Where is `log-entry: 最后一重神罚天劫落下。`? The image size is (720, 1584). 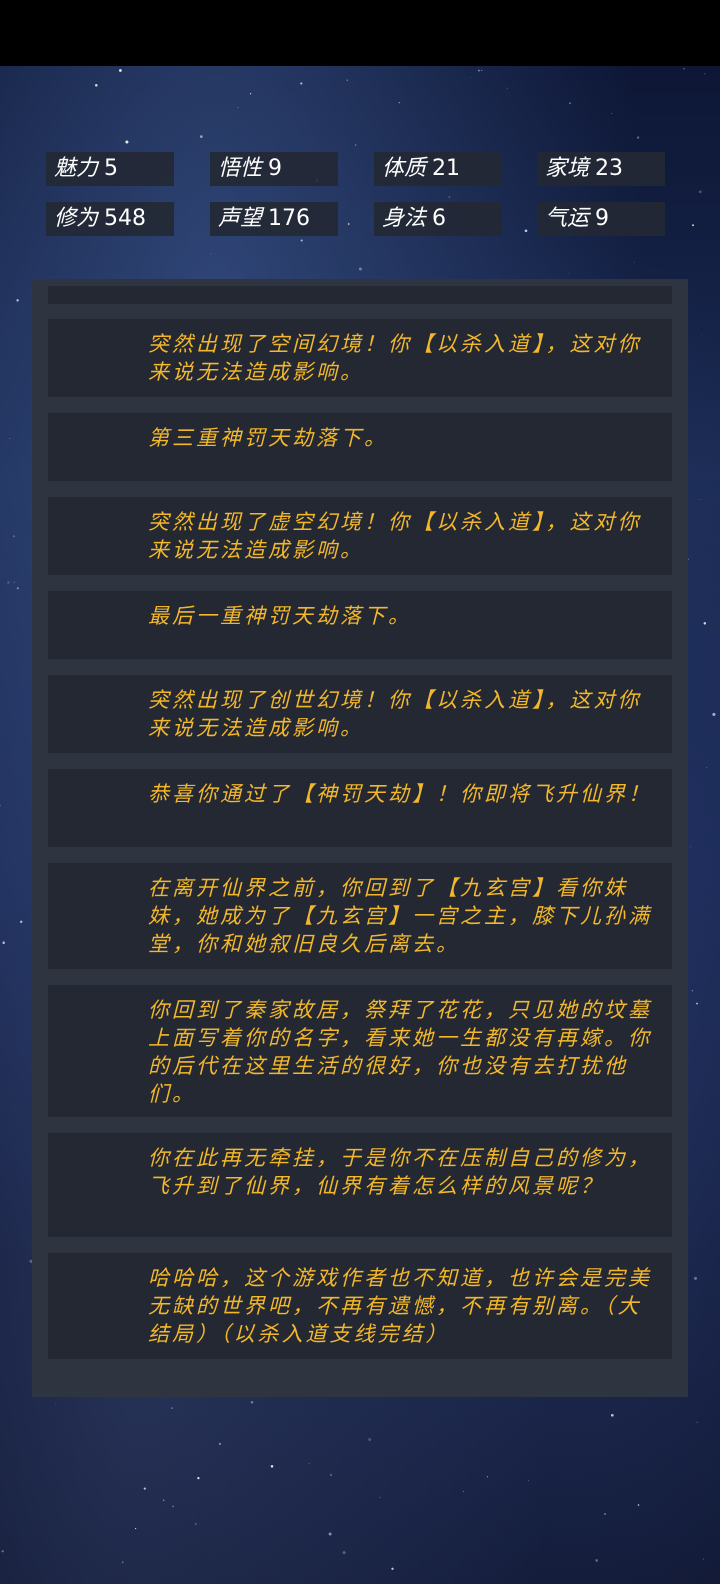
log-entry: 最后一重神罚天劫落下。 is located at coordinates (360, 625).